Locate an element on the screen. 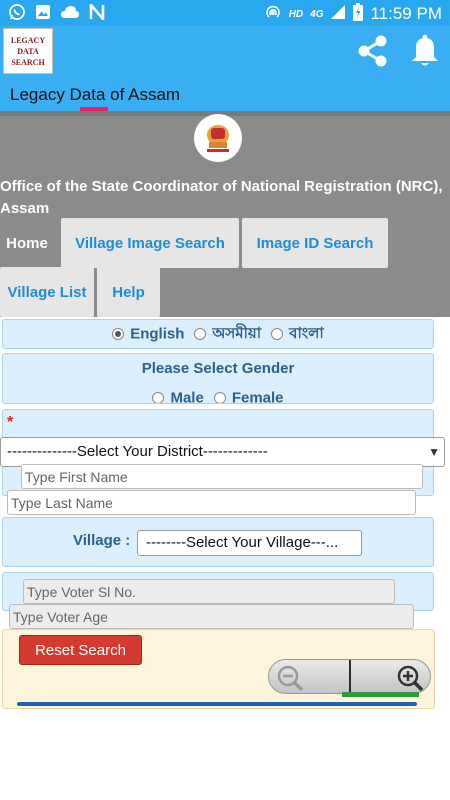 Image resolution: width=450 pixels, height=800 pixels. language-label-assamese: অসমীয়া is located at coordinates (237, 333).